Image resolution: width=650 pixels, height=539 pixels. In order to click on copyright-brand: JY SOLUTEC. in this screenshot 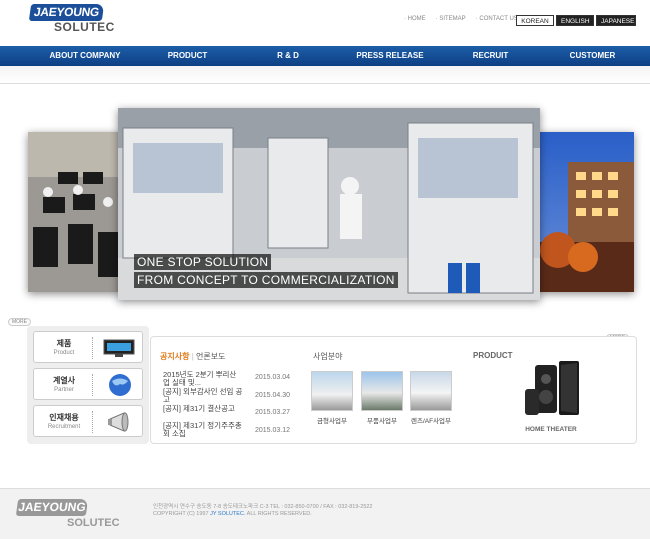, I will do `click(228, 514)`.